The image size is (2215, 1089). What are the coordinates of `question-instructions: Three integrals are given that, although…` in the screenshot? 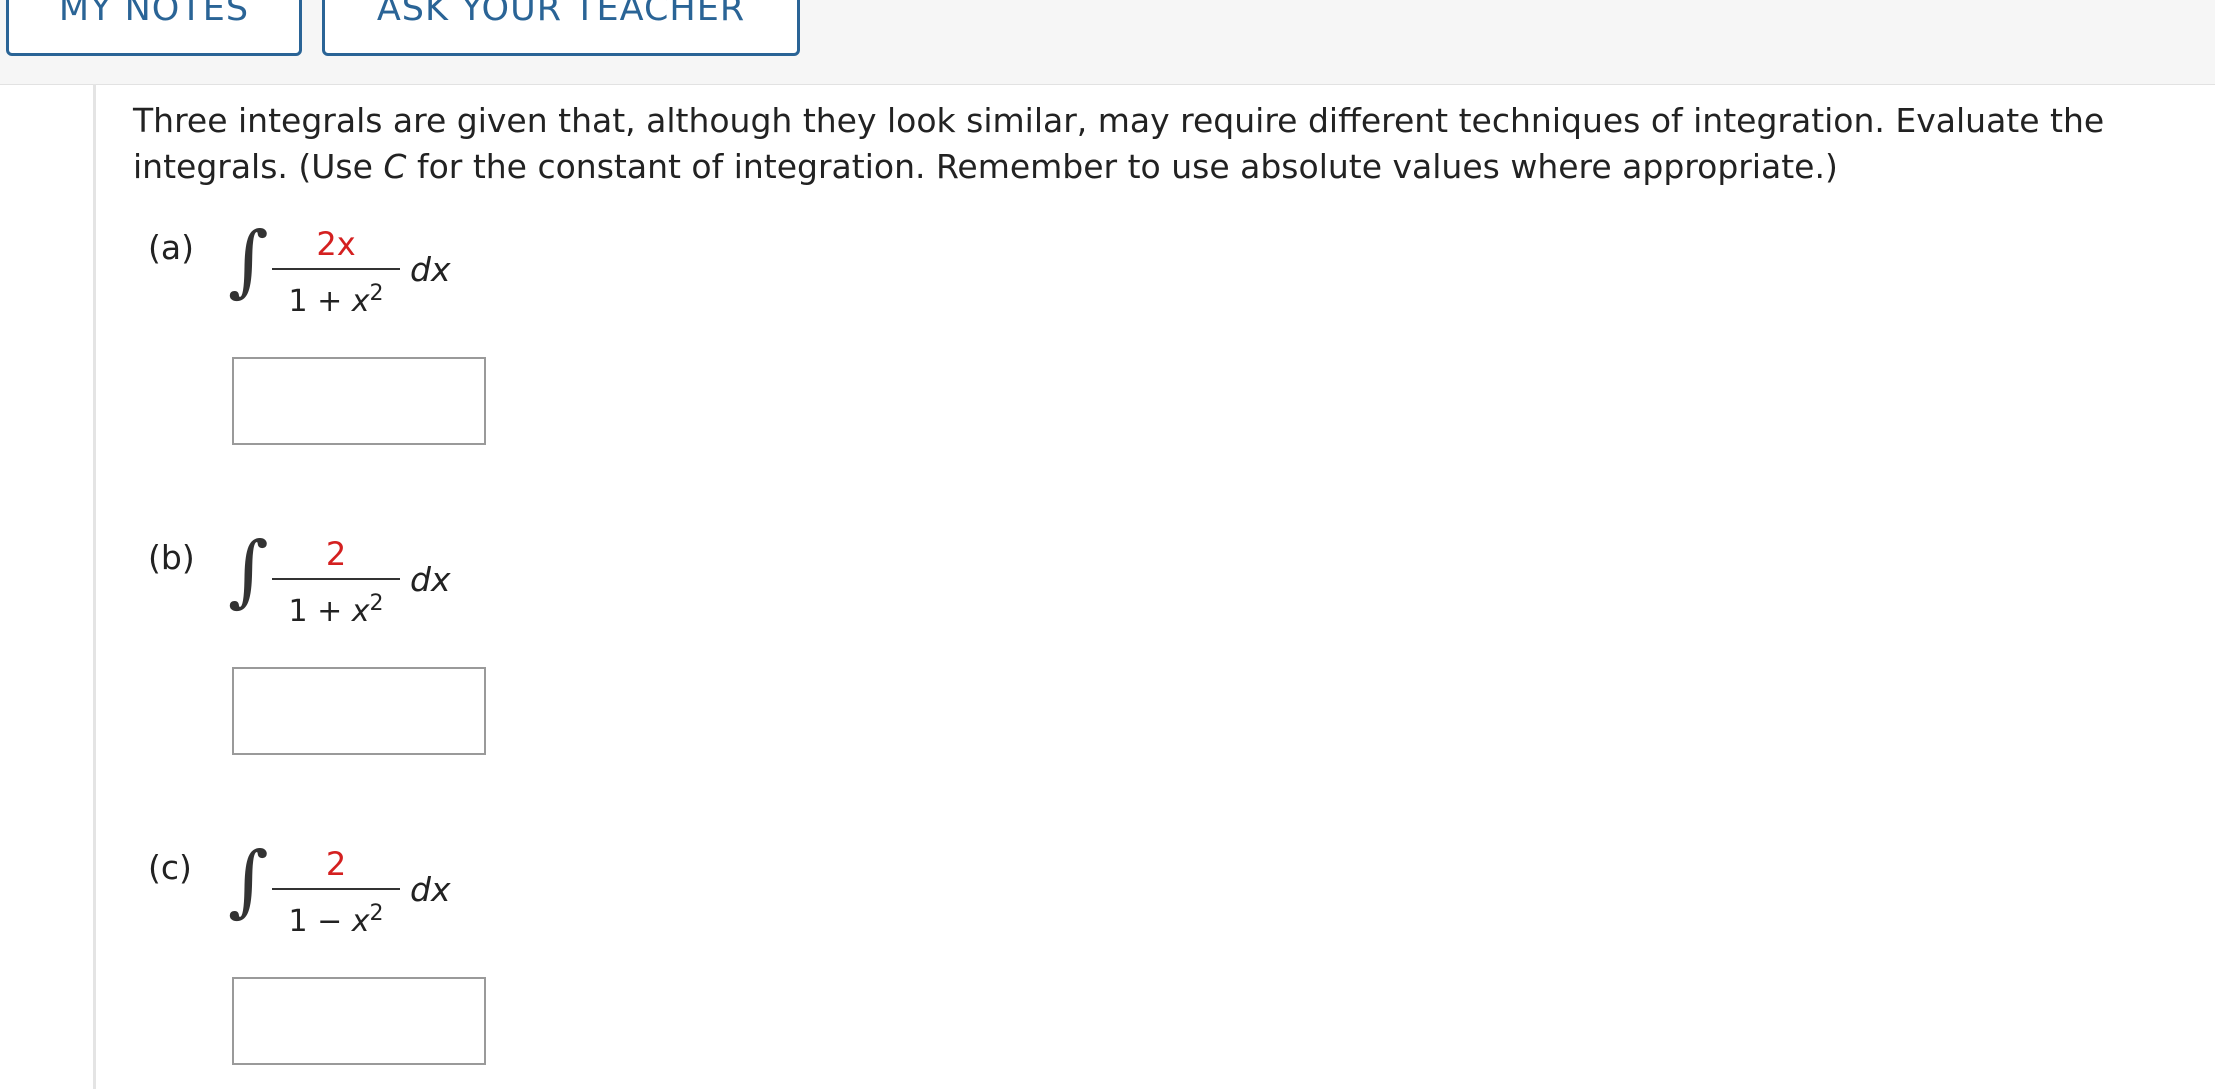 It's located at (1163, 144).